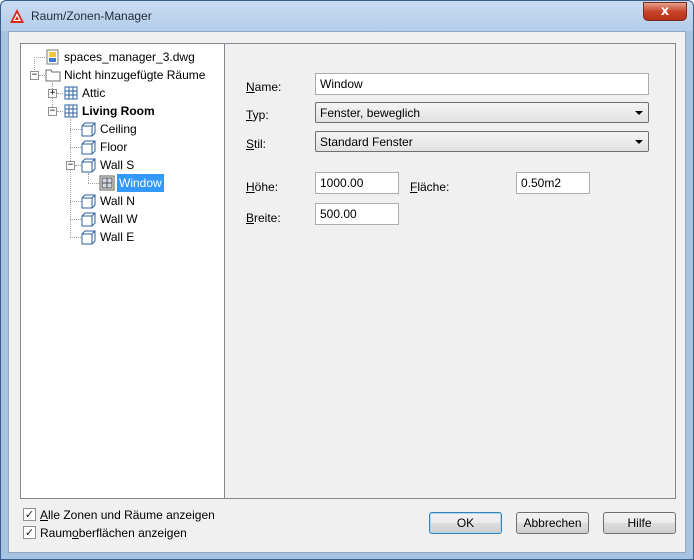 The width and height of the screenshot is (694, 560). What do you see at coordinates (129, 57) in the screenshot?
I see `tree-item-label: spaces_manager_3.dwg` at bounding box center [129, 57].